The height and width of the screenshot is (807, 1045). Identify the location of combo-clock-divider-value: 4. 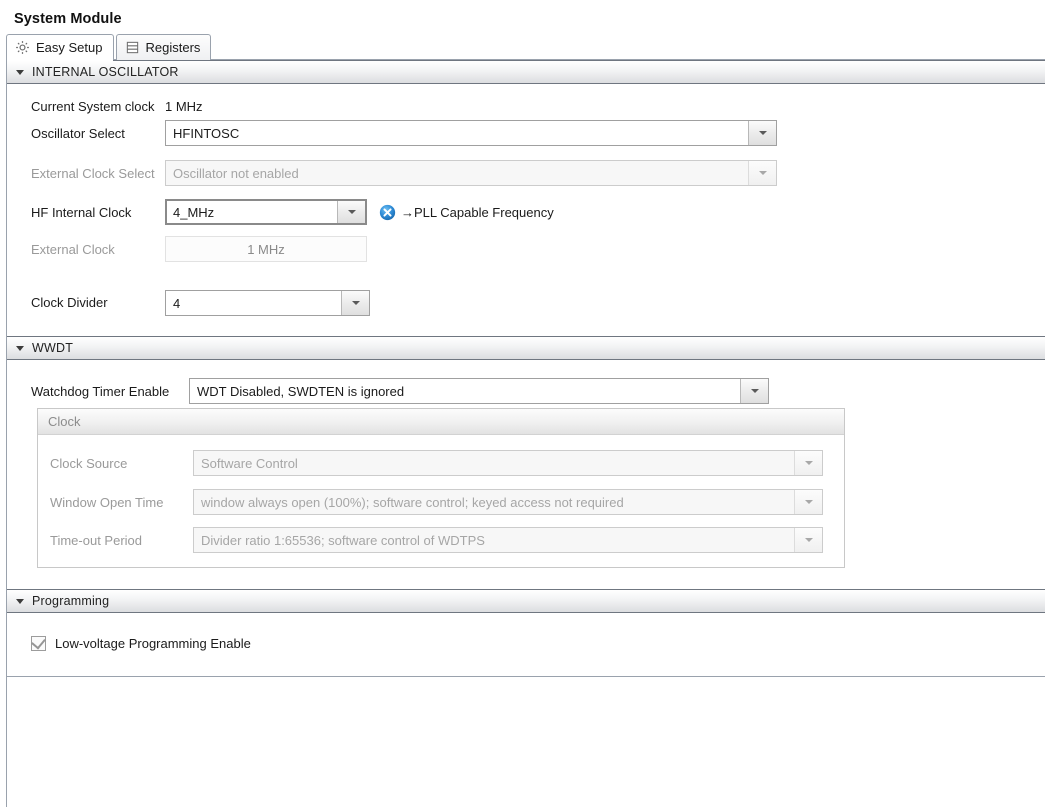
(253, 303).